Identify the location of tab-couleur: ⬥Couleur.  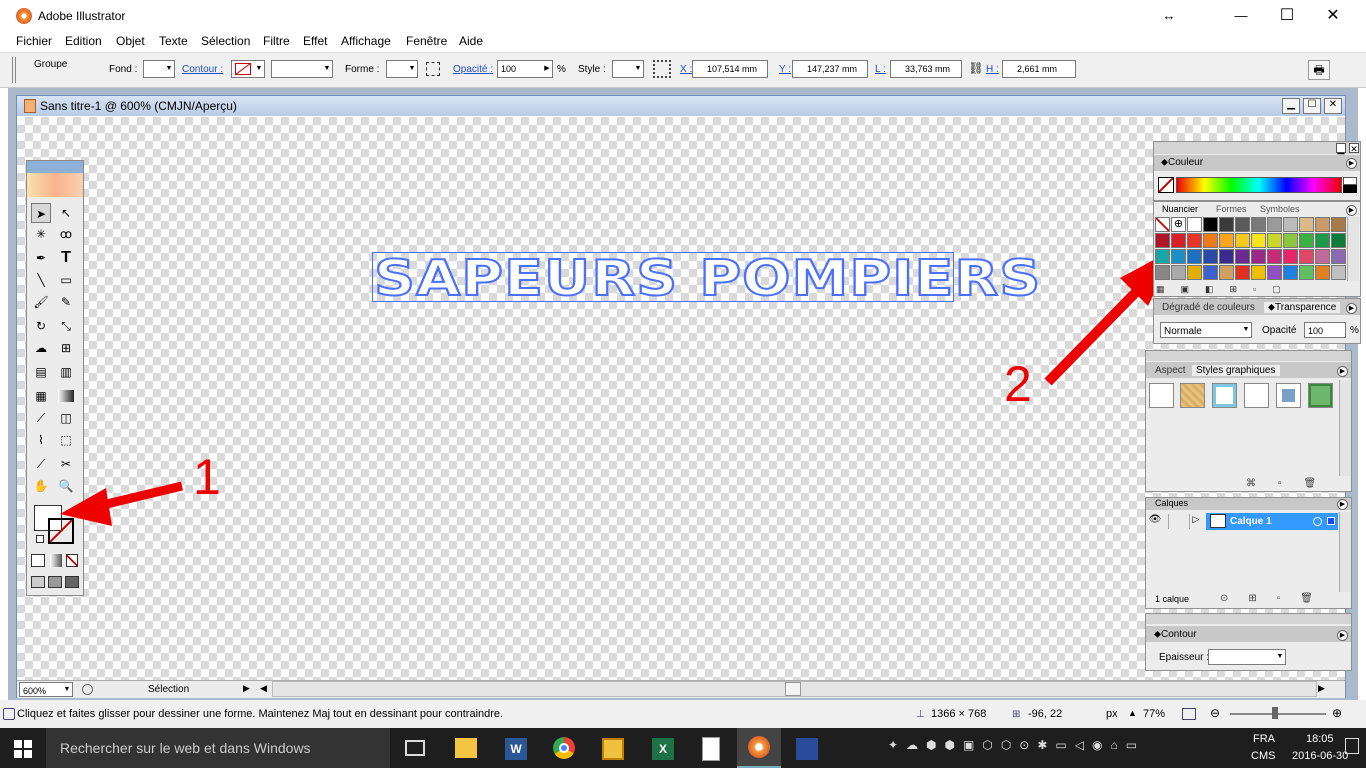
(1182, 162).